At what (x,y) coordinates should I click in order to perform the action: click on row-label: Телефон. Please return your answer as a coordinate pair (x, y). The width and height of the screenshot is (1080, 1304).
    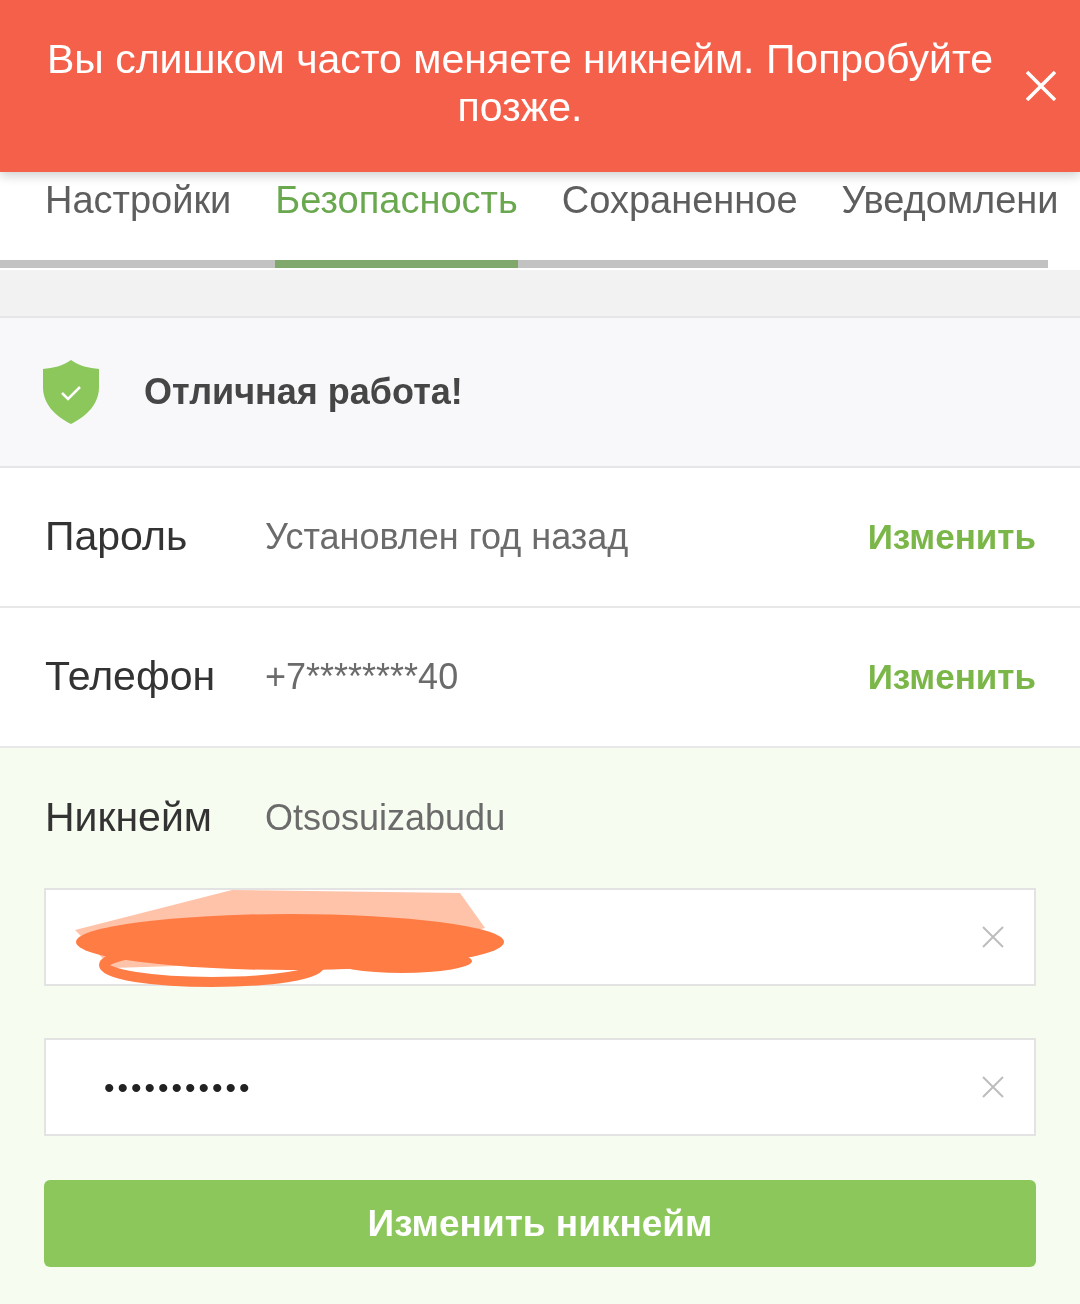
    Looking at the image, I should click on (131, 677).